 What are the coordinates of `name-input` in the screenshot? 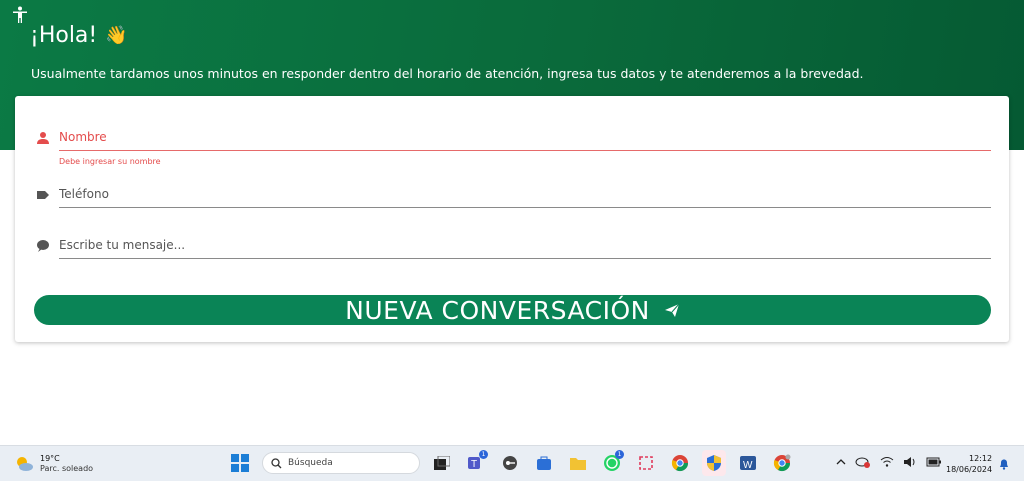 It's located at (525, 137).